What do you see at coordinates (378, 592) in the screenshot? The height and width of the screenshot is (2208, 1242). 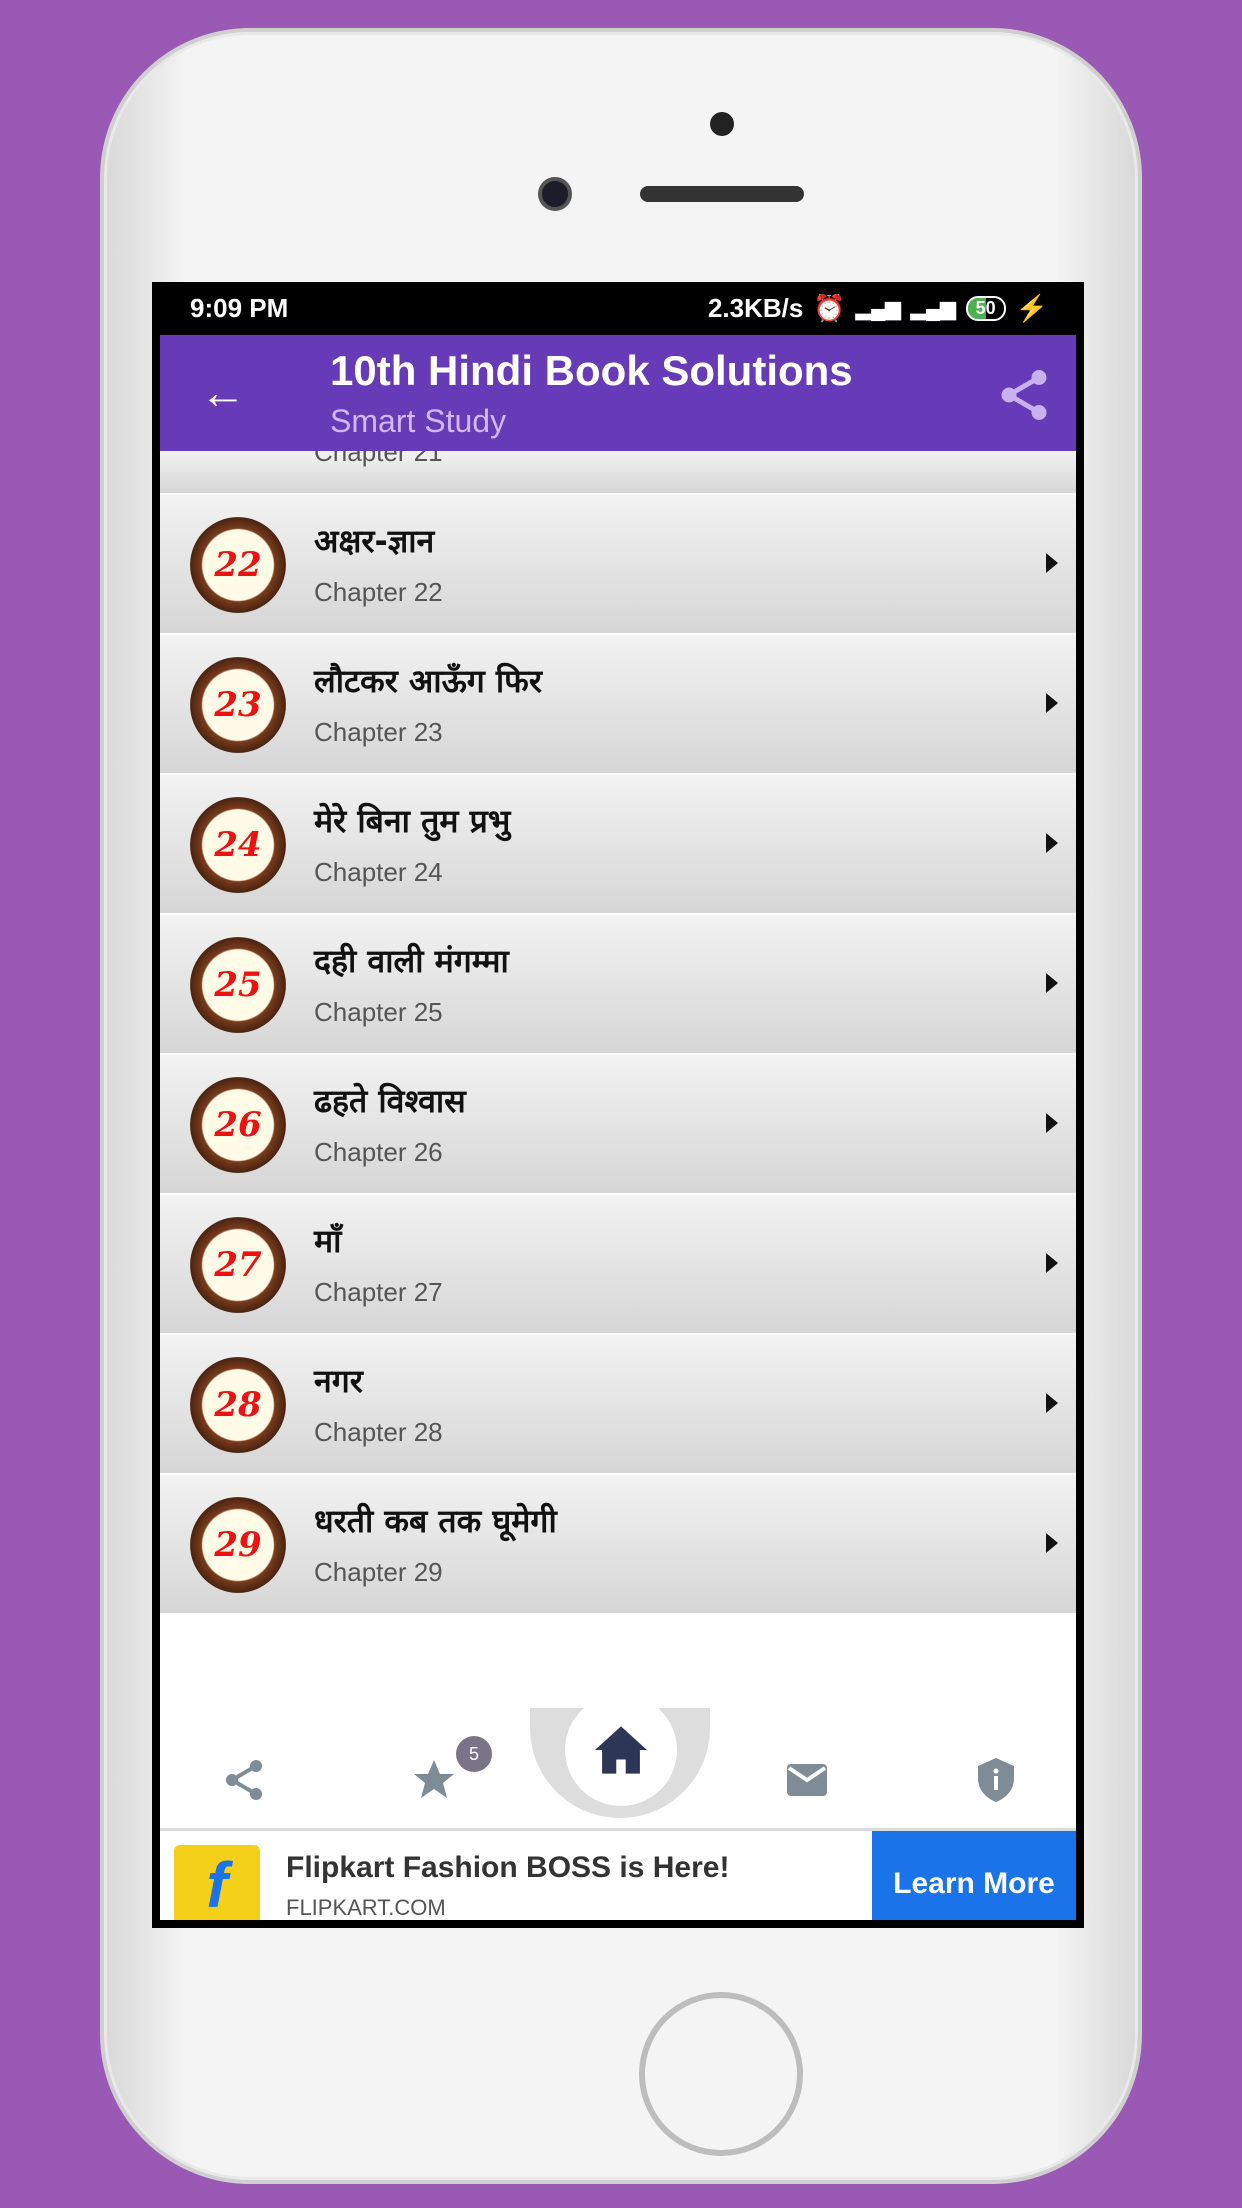 I see `chapter-label: Chapter 22` at bounding box center [378, 592].